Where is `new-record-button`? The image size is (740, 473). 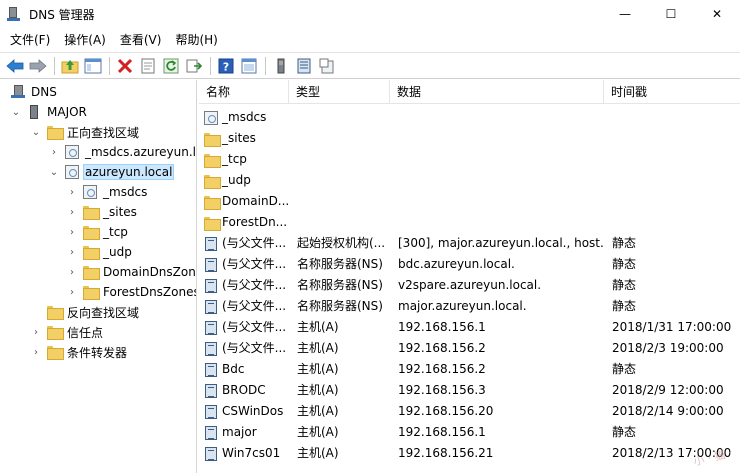 new-record-button is located at coordinates (304, 66).